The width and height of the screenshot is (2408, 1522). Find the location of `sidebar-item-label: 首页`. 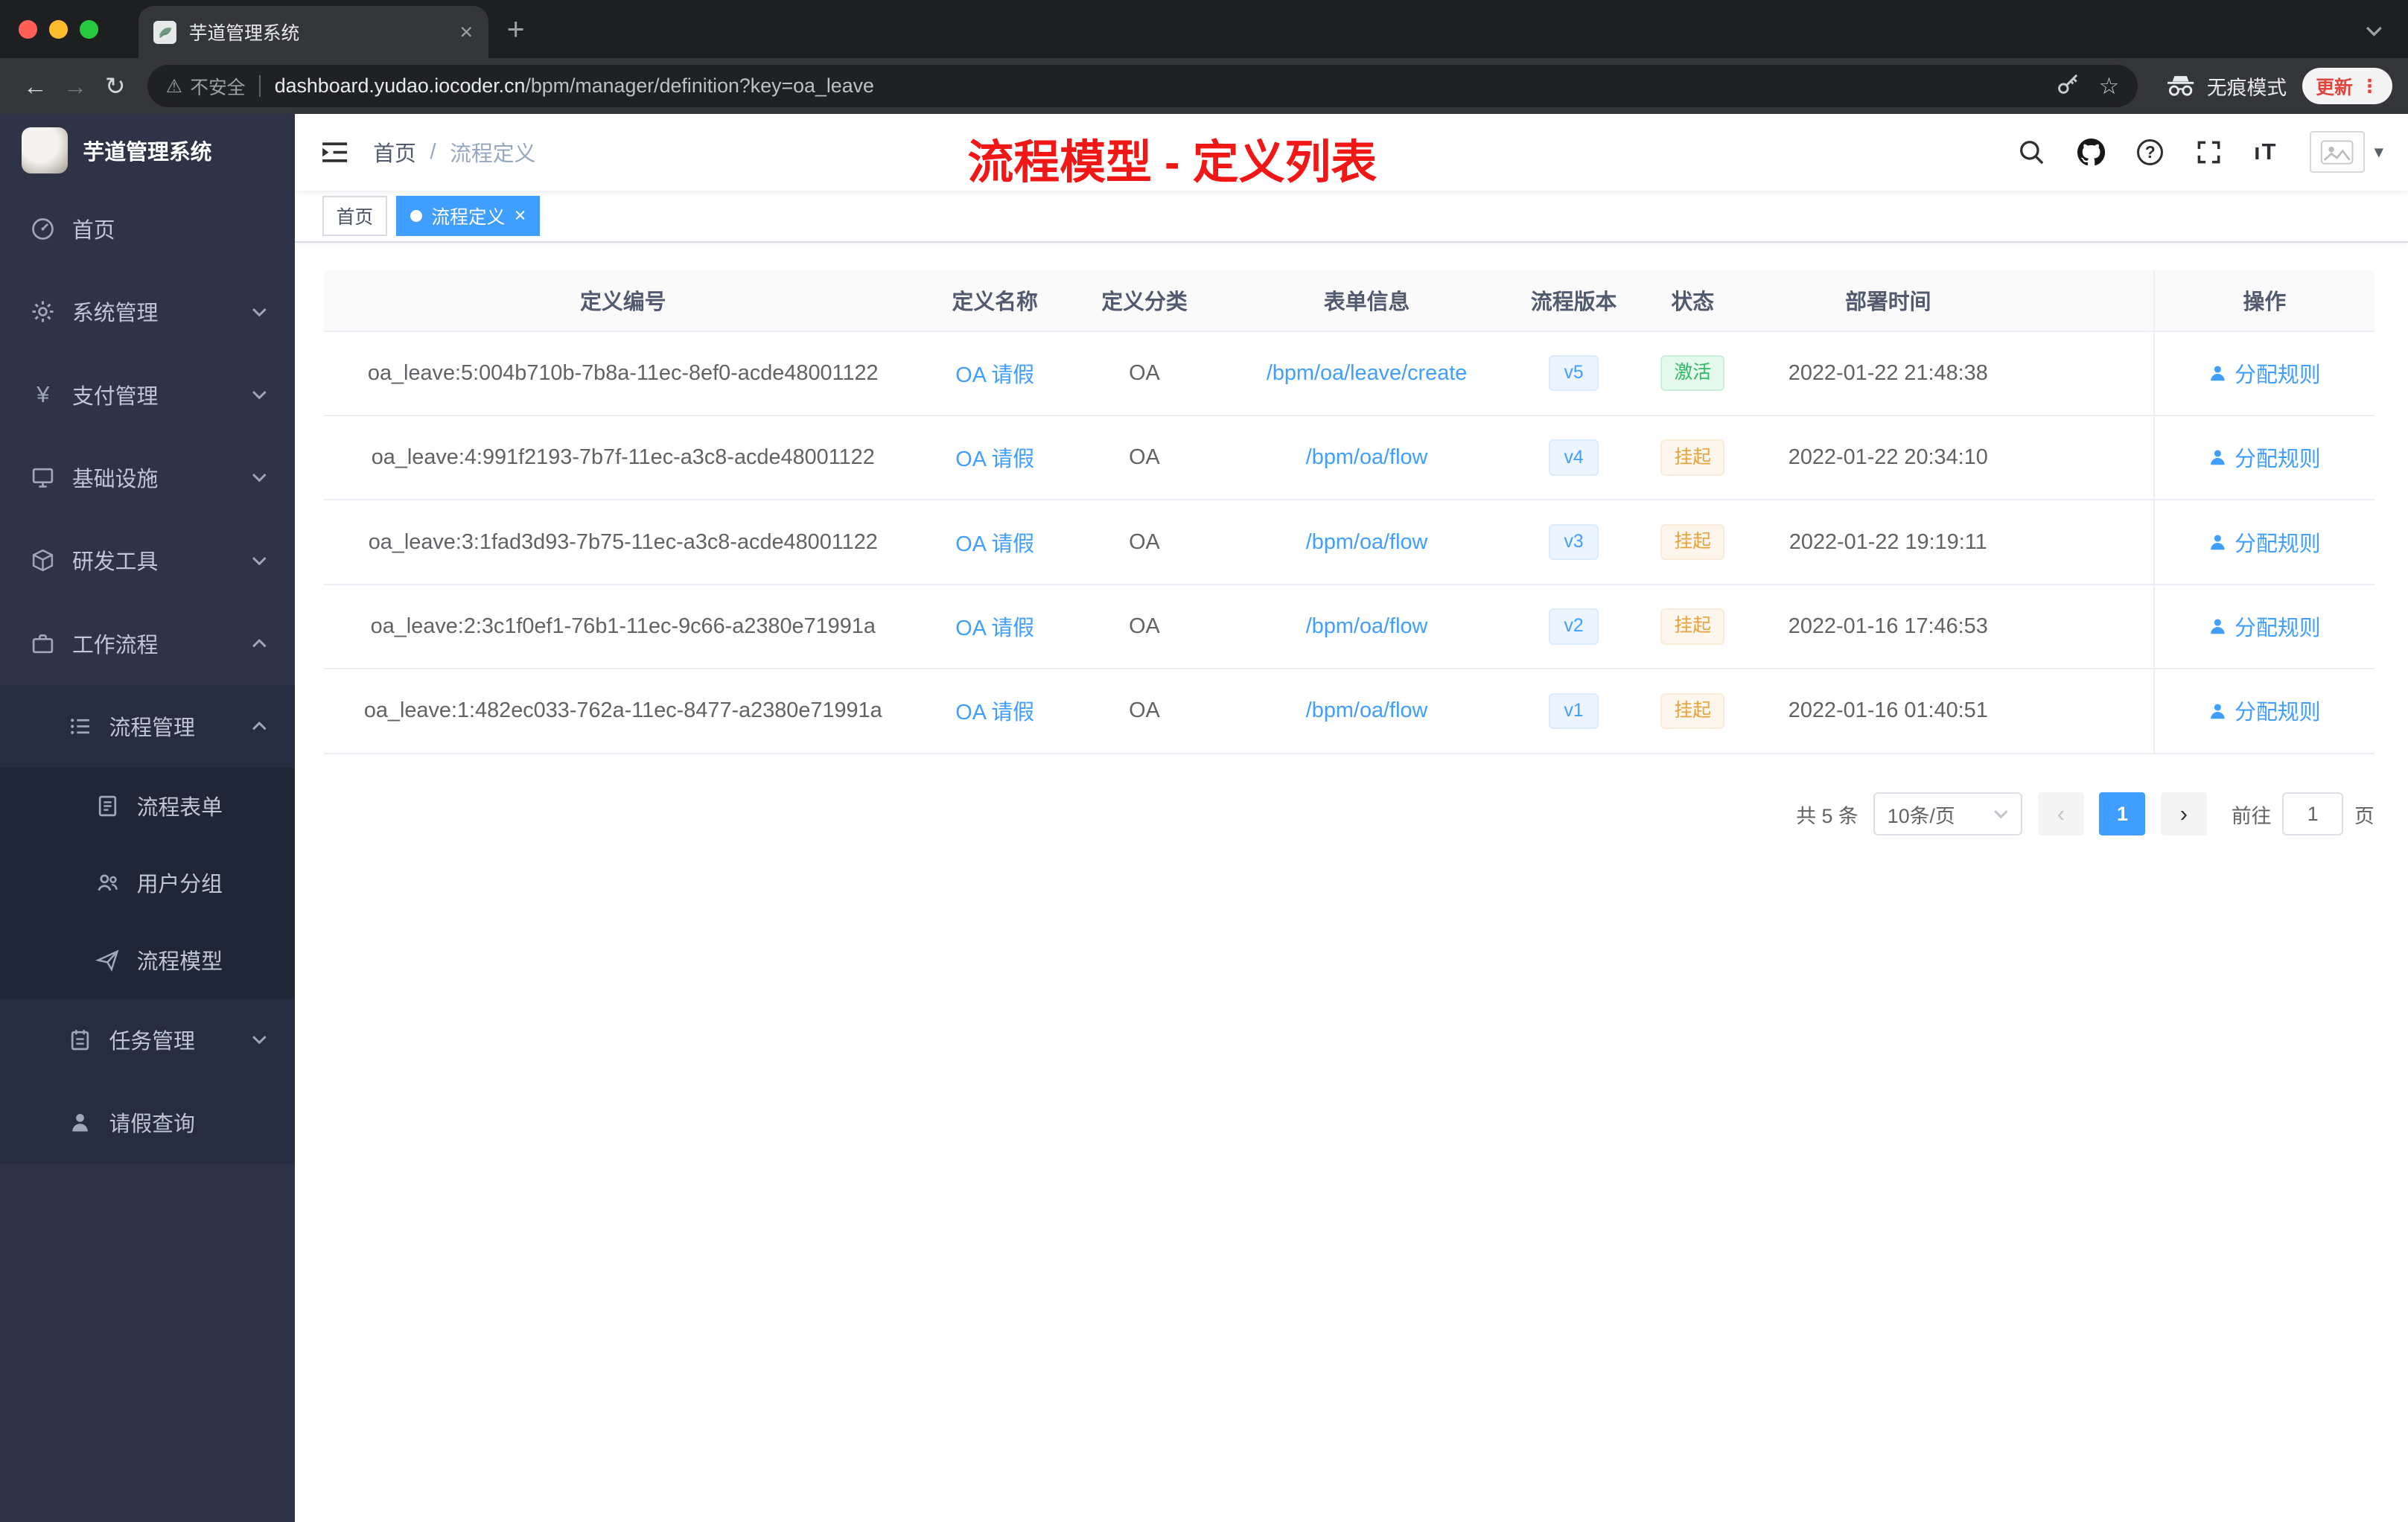

sidebar-item-label: 首页 is located at coordinates (93, 231).